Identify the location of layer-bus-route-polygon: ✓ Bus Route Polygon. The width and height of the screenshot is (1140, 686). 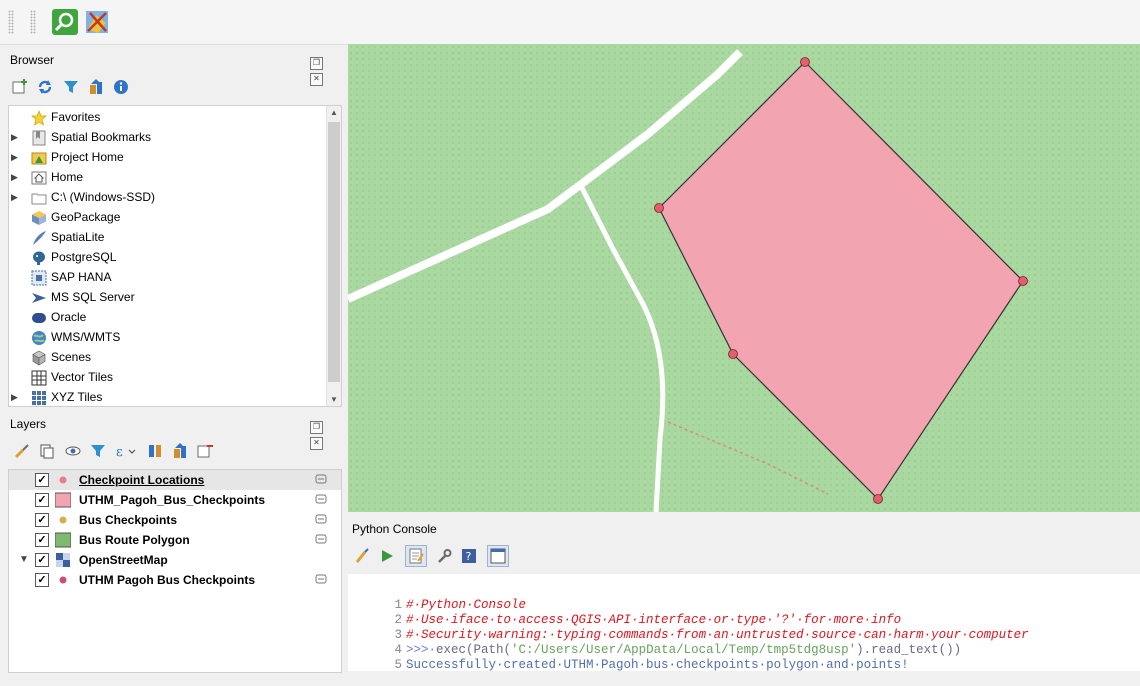
(175, 540).